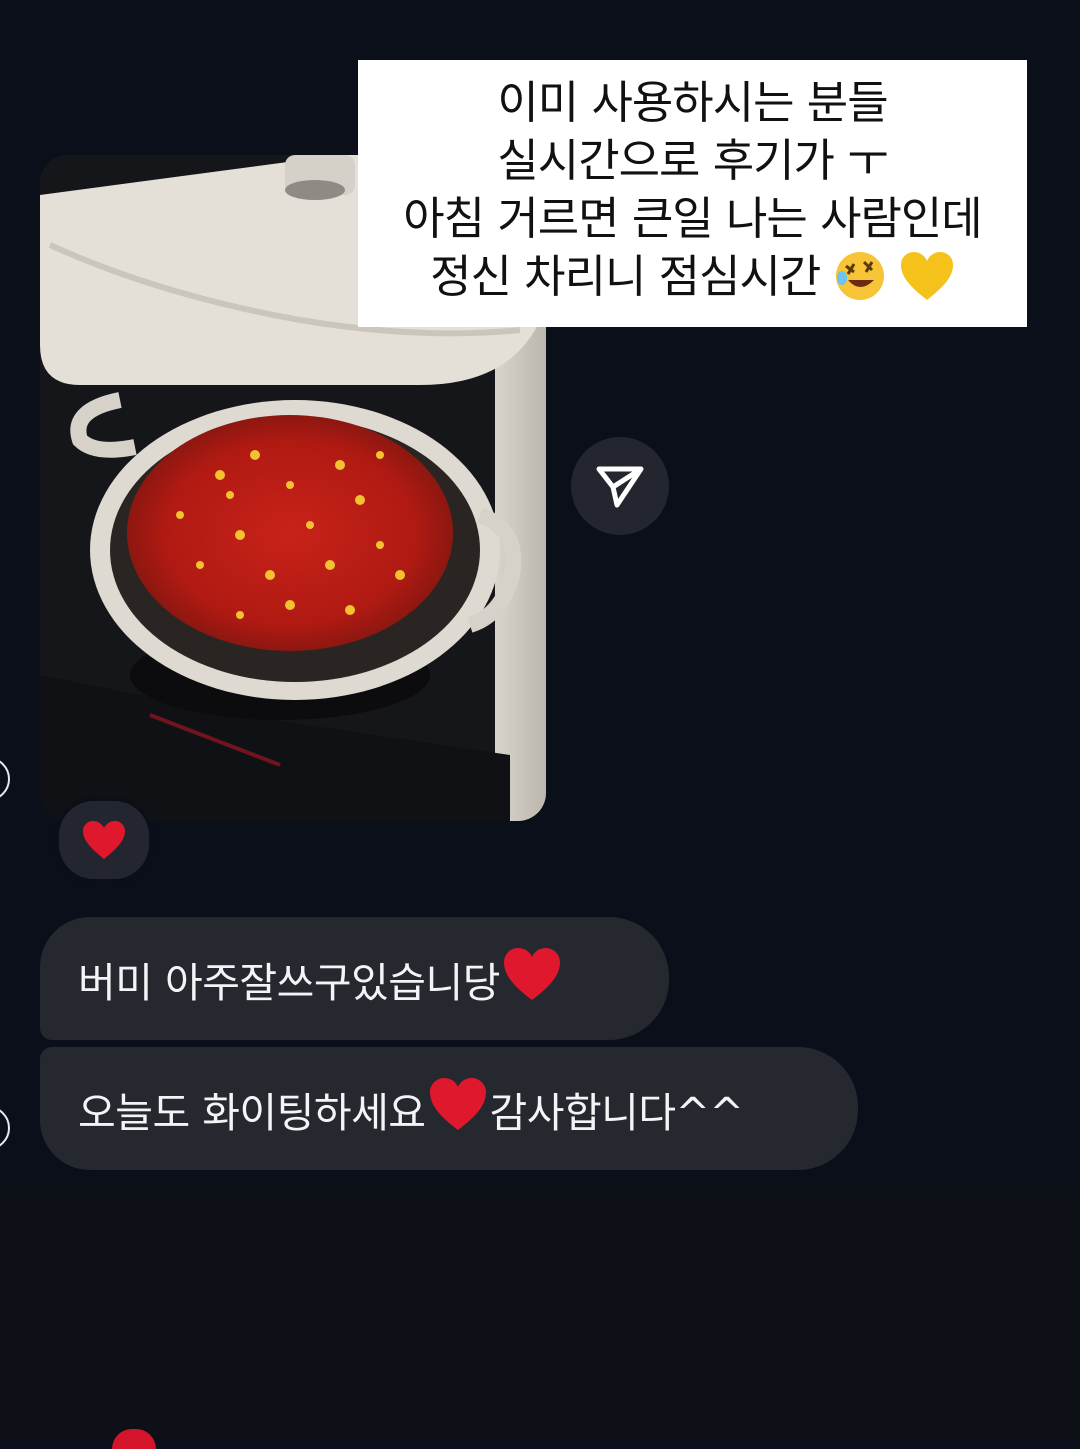  I want to click on caption-line-with-emoji: 정신 차리니 점심시간, so click(692, 282).